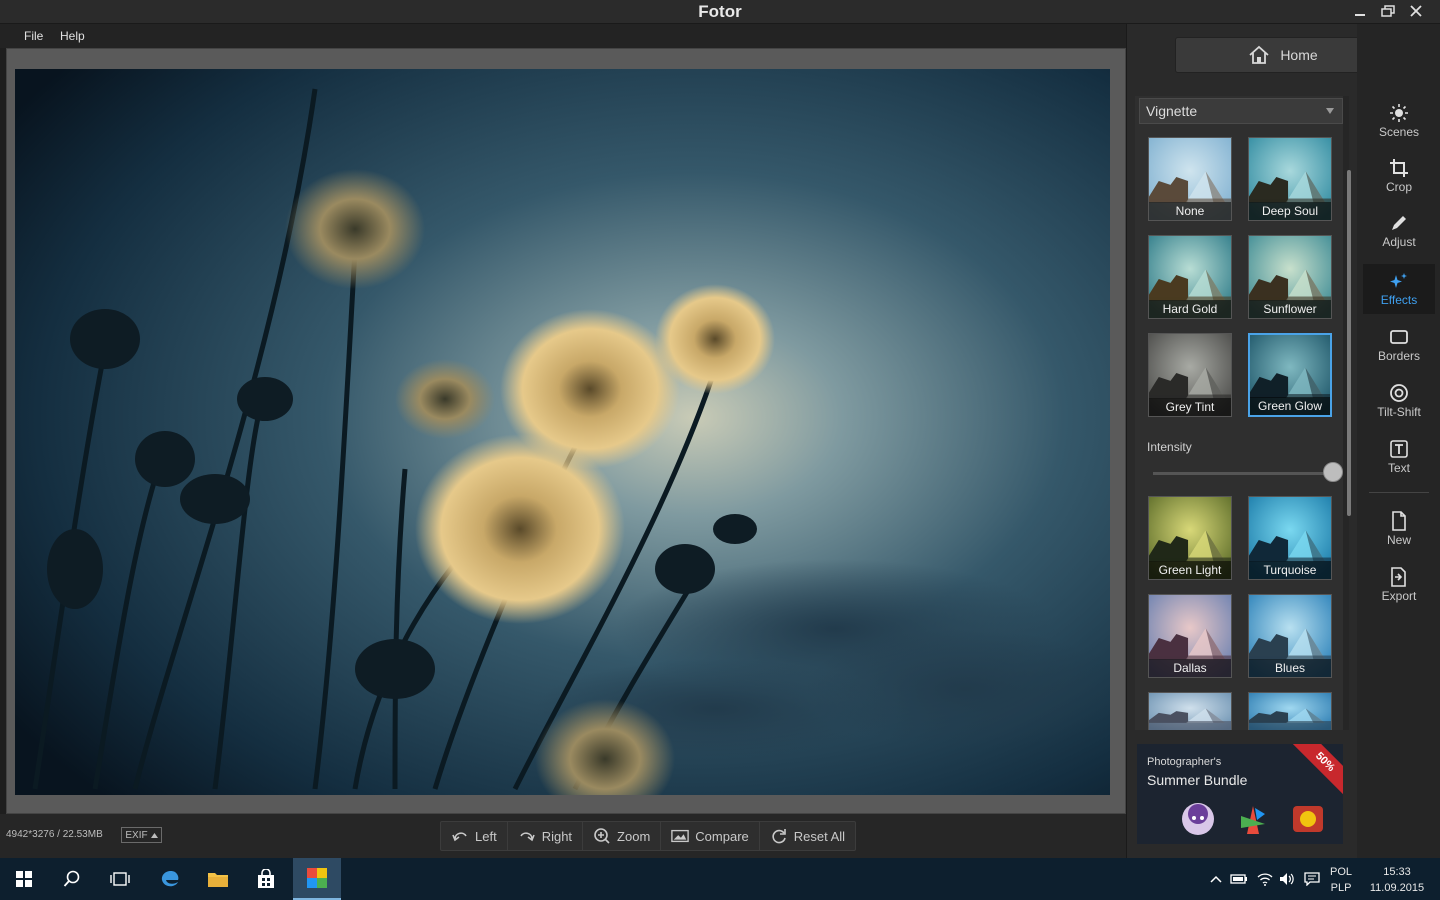 The height and width of the screenshot is (900, 1440). Describe the element at coordinates (1399, 121) in the screenshot. I see `nav-scenes: Scenes` at that location.